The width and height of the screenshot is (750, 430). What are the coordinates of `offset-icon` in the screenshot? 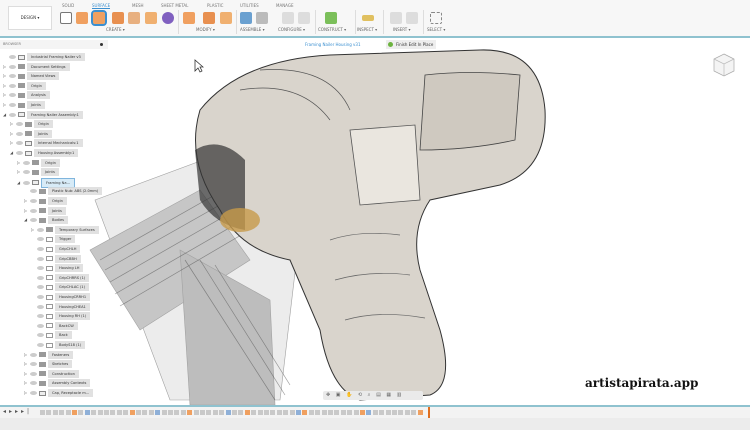 It's located at (189, 18).